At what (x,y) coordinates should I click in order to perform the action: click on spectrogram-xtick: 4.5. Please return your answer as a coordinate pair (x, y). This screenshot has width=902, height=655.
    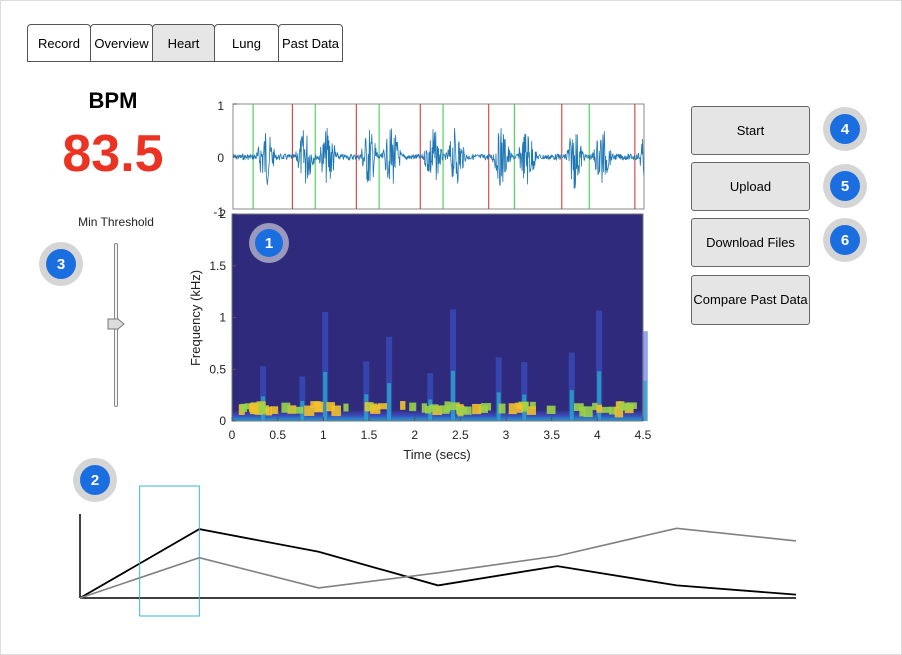
    Looking at the image, I should click on (643, 435).